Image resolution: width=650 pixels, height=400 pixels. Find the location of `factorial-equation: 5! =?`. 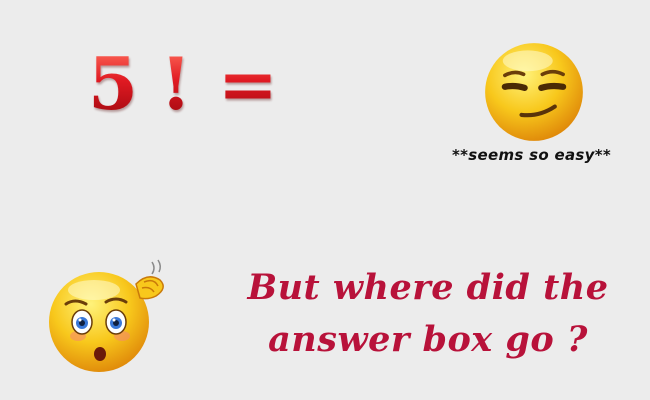

factorial-equation: 5! =? is located at coordinates (219, 84).